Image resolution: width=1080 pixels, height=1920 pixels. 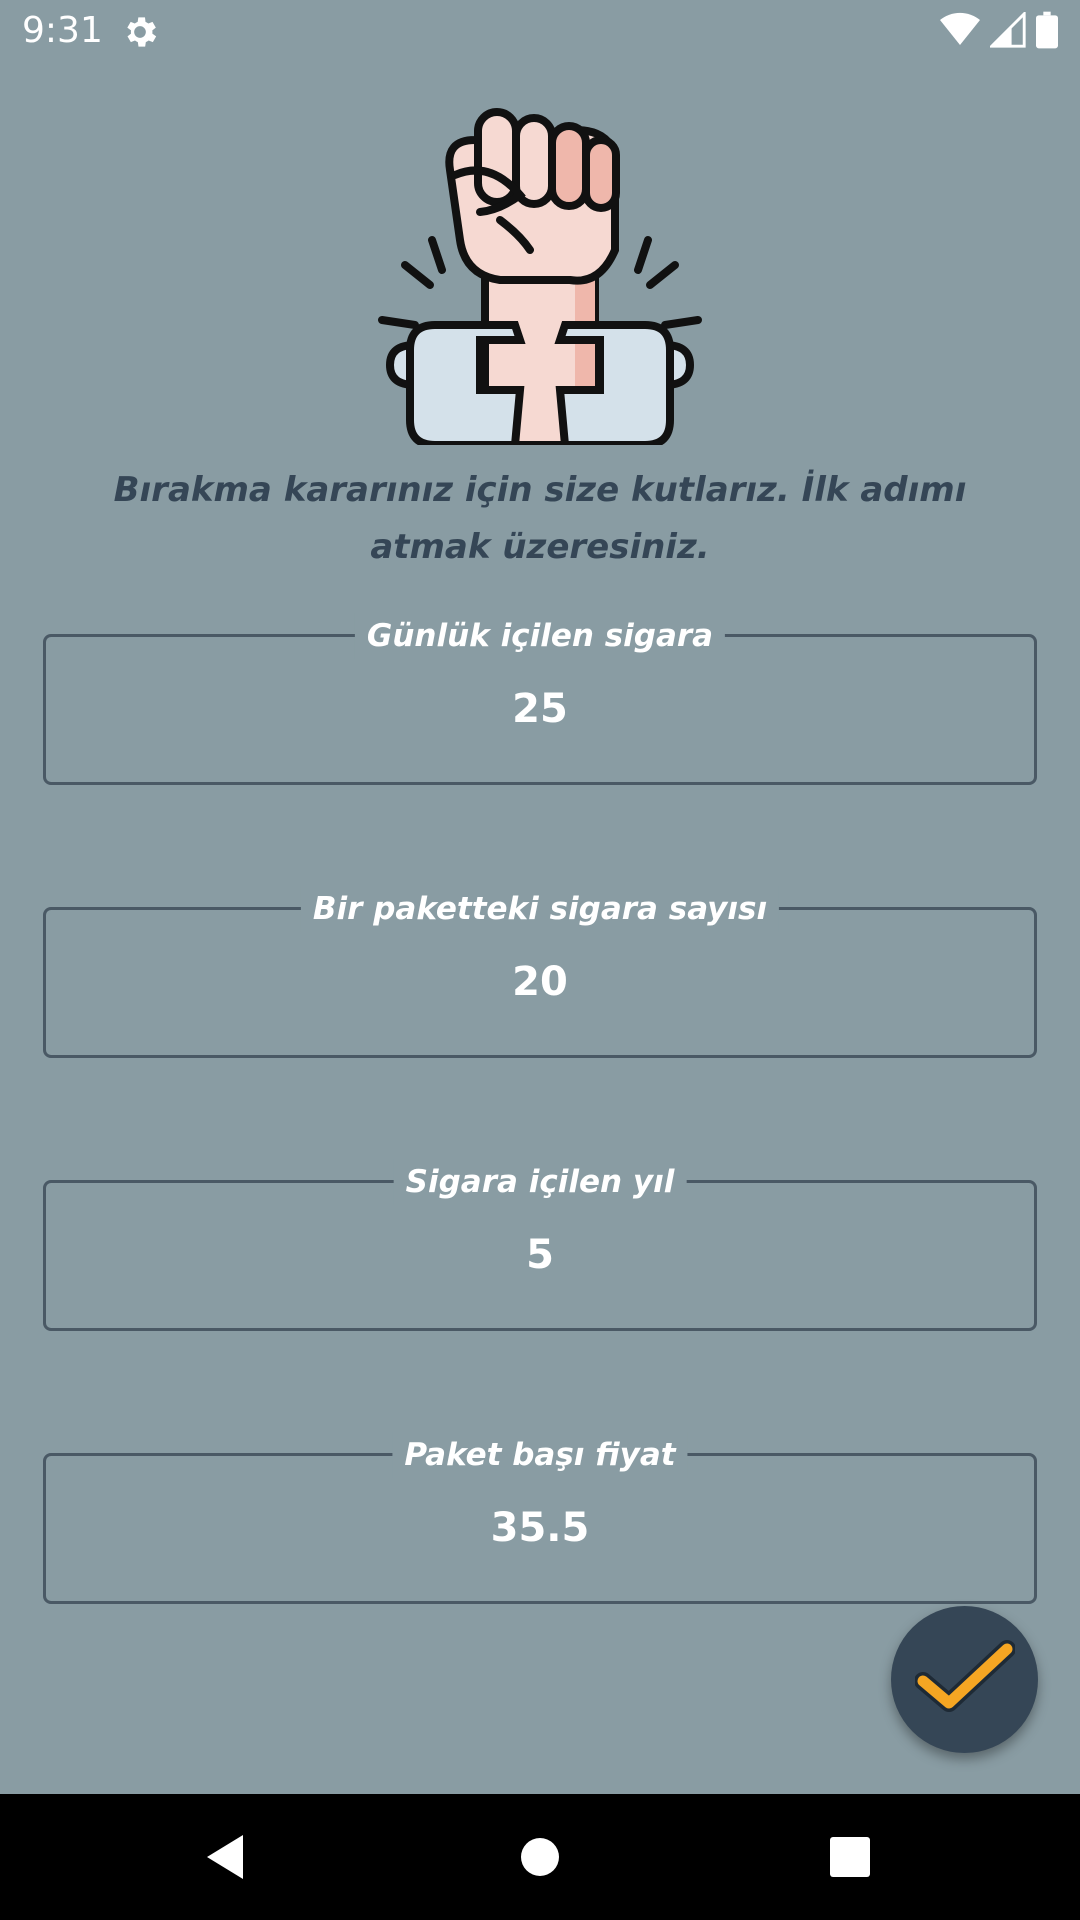 What do you see at coordinates (540, 274) in the screenshot?
I see `broken-chain-fist-icon` at bounding box center [540, 274].